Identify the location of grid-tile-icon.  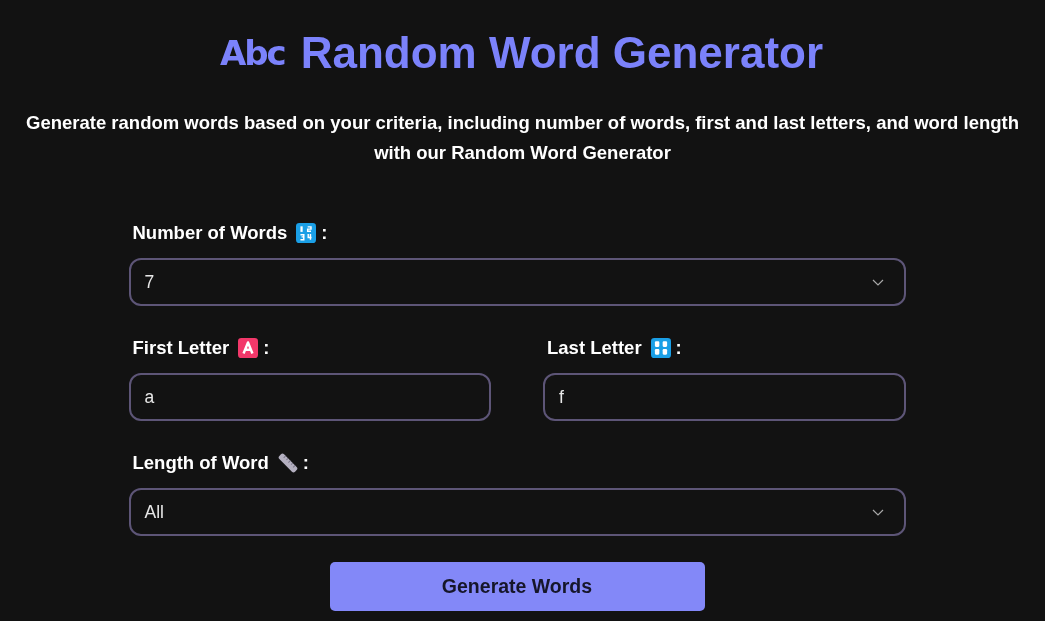
(660, 348).